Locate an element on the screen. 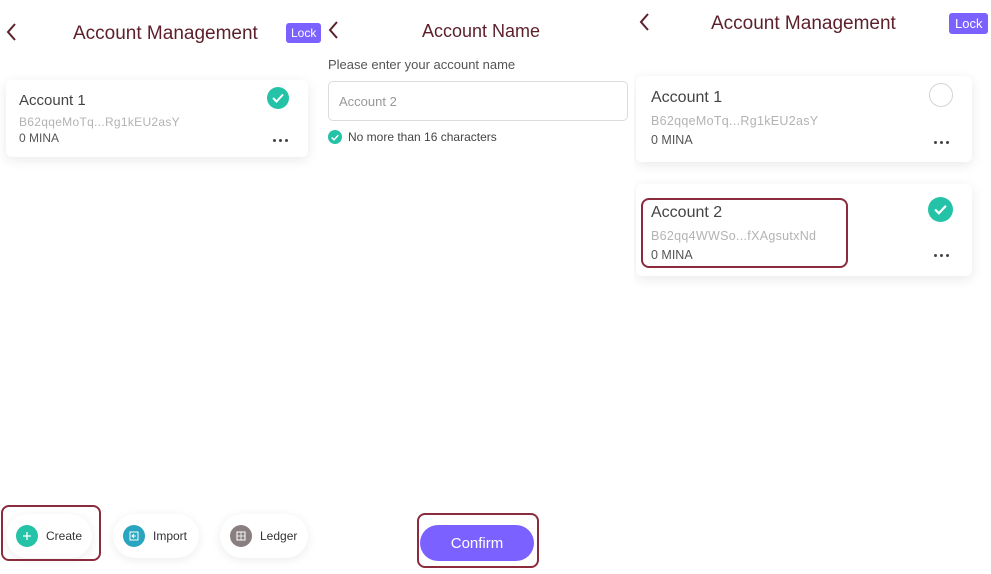 Image resolution: width=991 pixels, height=574 pixels. check-icon is located at coordinates (335, 137).